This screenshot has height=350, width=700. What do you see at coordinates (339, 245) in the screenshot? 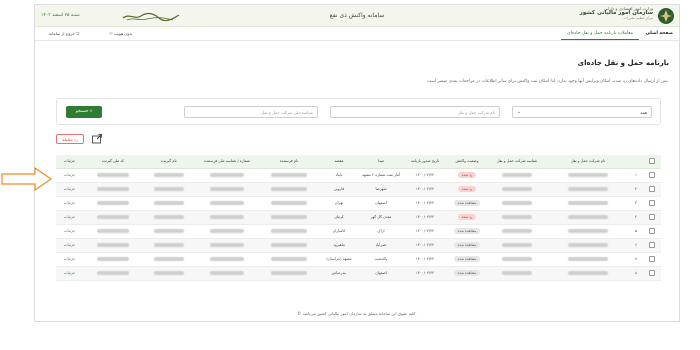
I see `destination-cell: ماهیرود` at bounding box center [339, 245].